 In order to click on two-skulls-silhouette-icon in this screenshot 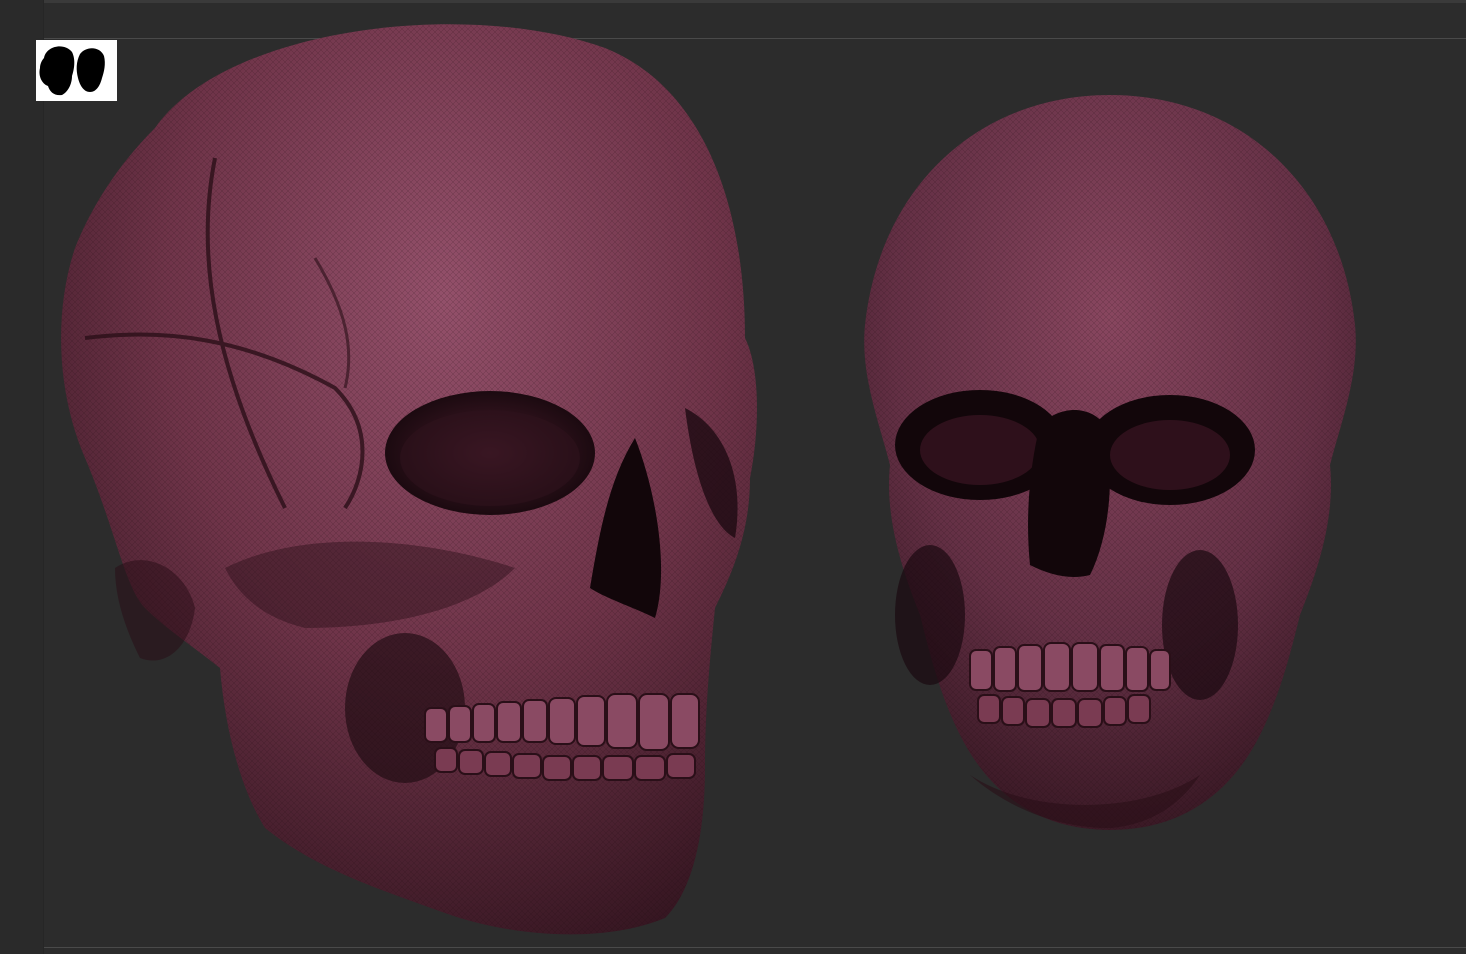, I will do `click(72, 71)`.